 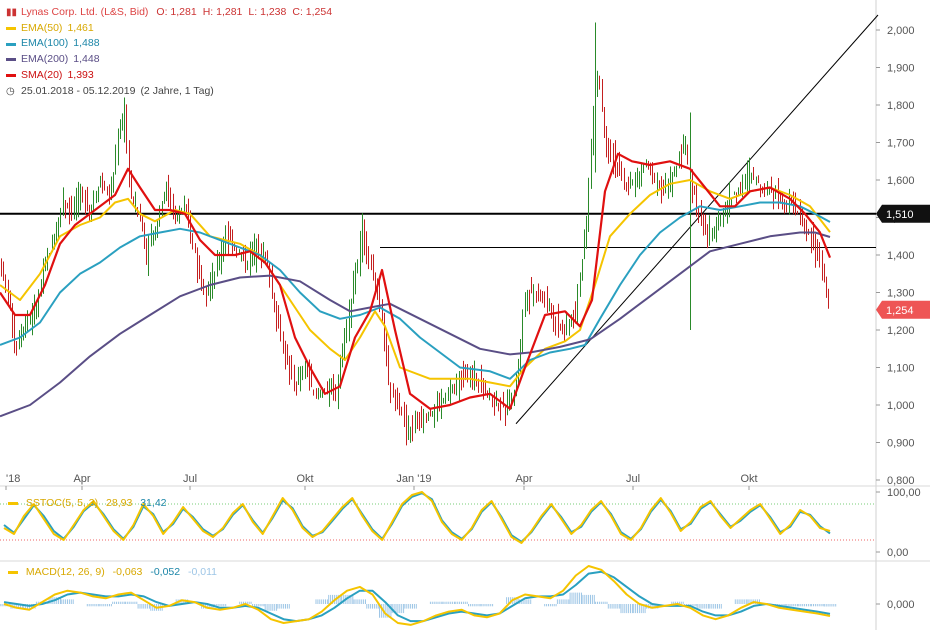 What do you see at coordinates (45, 43) in the screenshot?
I see `ema100-label: EMA(100)` at bounding box center [45, 43].